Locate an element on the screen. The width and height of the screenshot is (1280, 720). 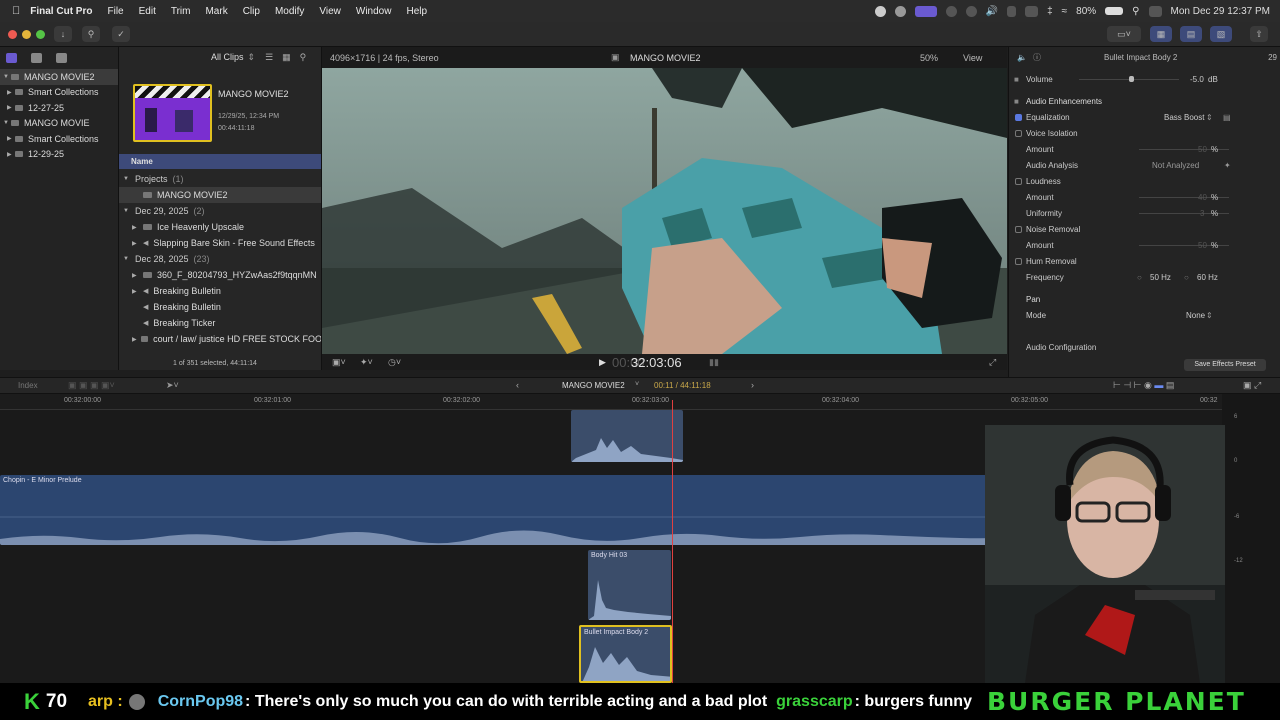
share-menu-button: ▭˅ is located at coordinates (1124, 34).